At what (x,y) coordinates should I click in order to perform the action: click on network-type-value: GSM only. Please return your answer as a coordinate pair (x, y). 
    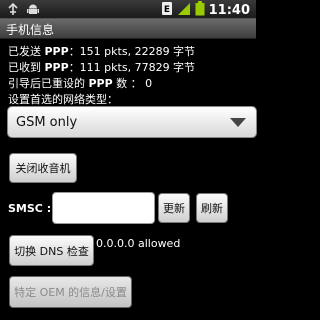
    Looking at the image, I should click on (47, 122).